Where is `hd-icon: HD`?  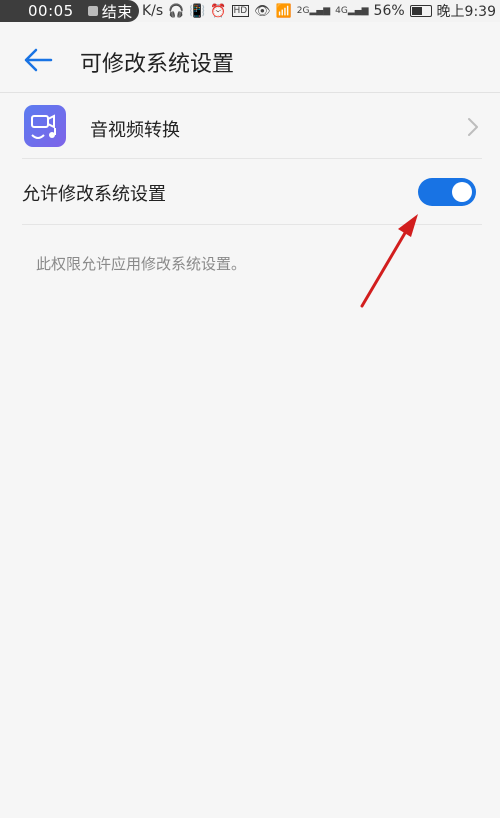 hd-icon: HD is located at coordinates (240, 11).